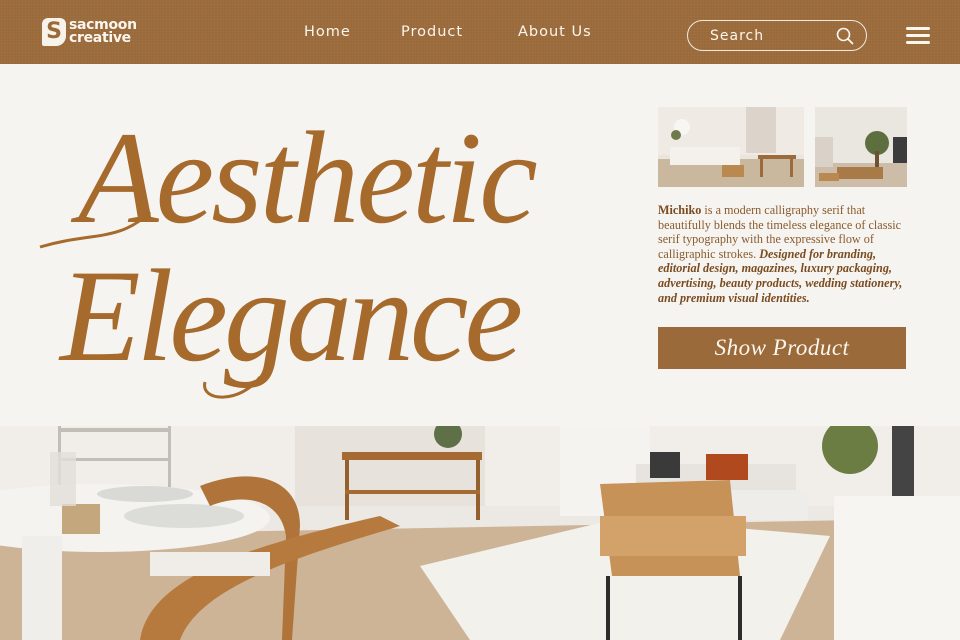 This screenshot has height=640, width=960. I want to click on show-product-button: Show Product, so click(782, 348).